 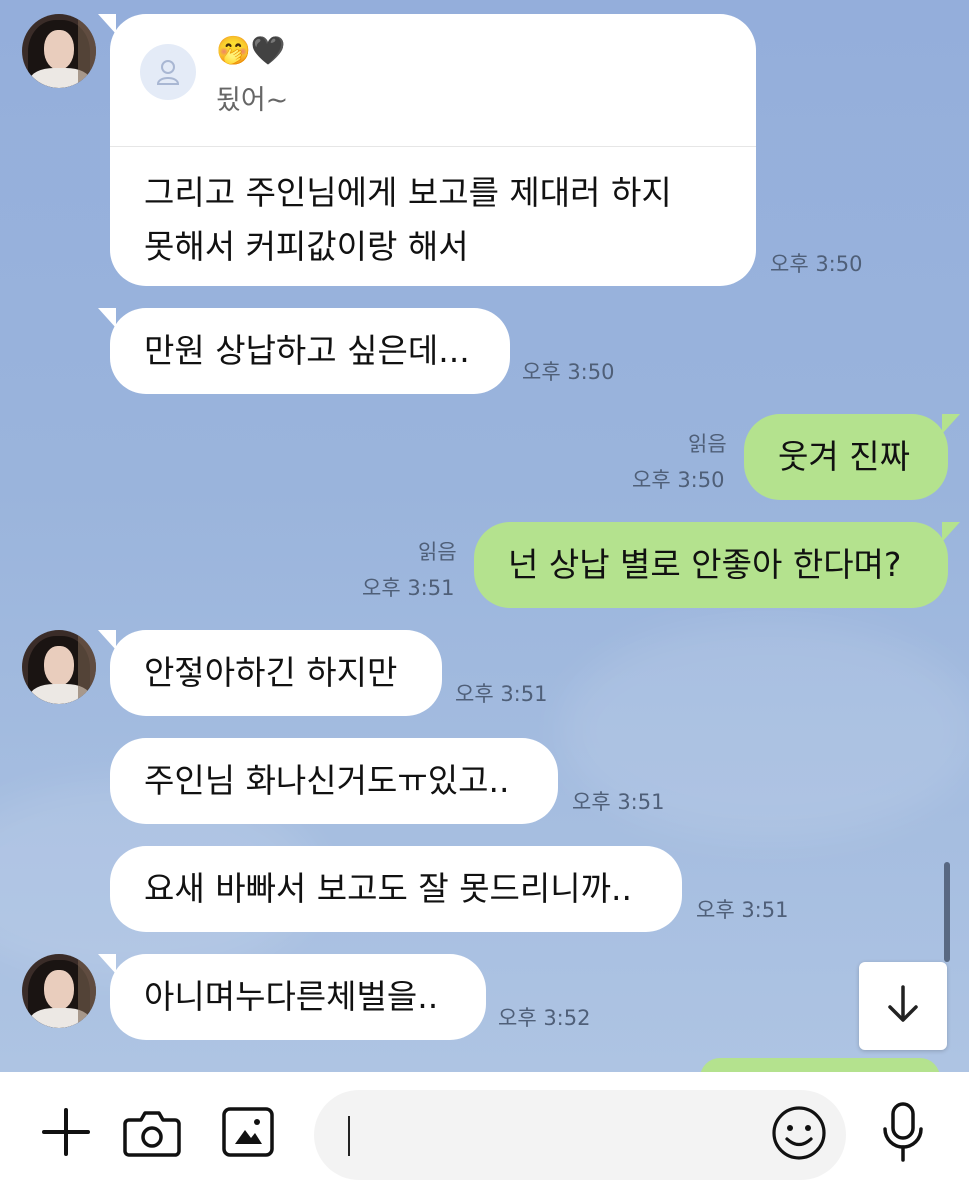 I want to click on message-text: 그리고 주인님에게 보고를 제대러 하지 못해서 커피값이랑 해서, so click(x=408, y=219).